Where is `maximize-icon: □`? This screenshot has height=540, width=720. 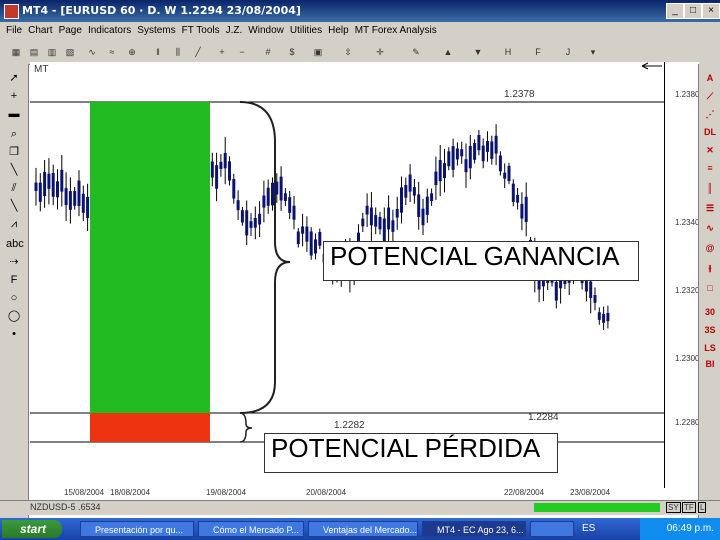 maximize-icon: □ is located at coordinates (693, 11).